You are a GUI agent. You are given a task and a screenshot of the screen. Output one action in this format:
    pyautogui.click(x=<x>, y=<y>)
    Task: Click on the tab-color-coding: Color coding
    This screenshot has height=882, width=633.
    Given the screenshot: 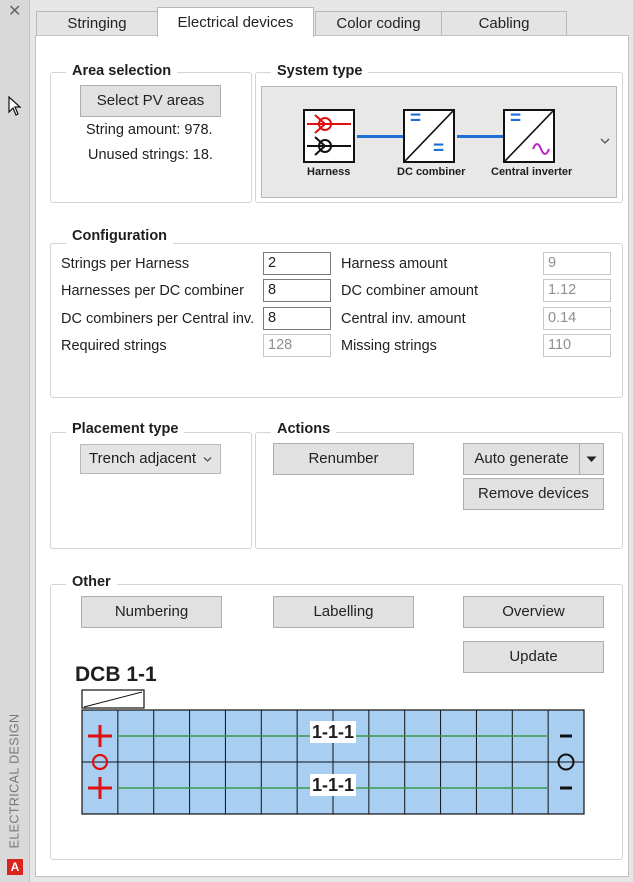 What is the action you would take?
    pyautogui.click(x=378, y=23)
    